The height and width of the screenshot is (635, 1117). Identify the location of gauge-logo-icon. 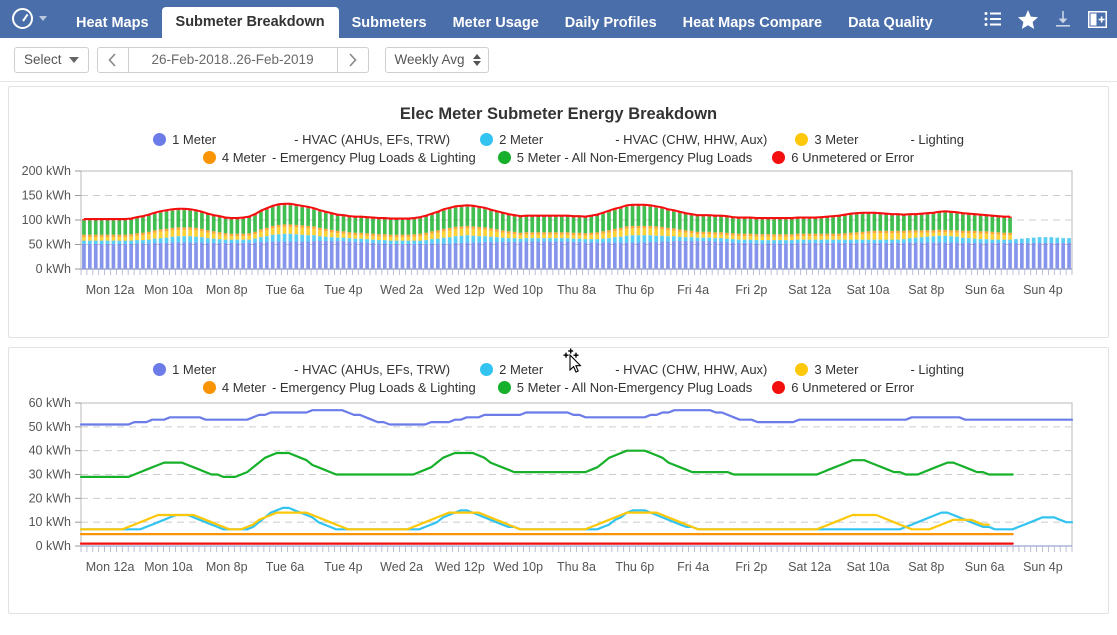
(22, 18).